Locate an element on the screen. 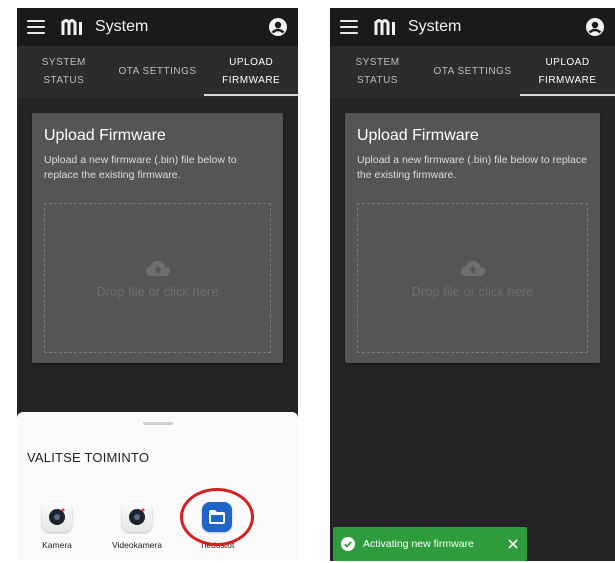 The image size is (615, 563). camera-icon is located at coordinates (57, 517).